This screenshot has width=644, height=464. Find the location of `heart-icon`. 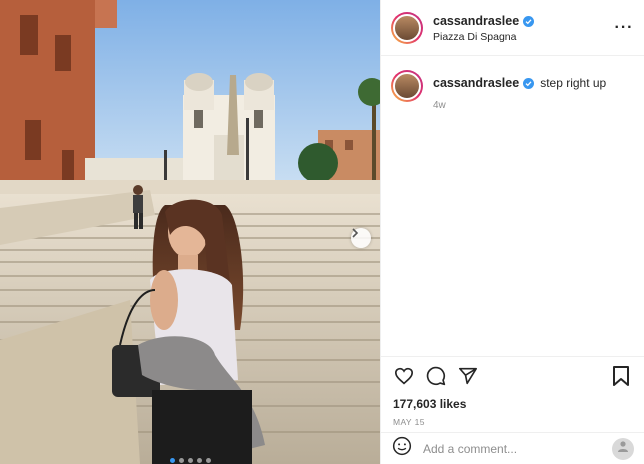

heart-icon is located at coordinates (404, 378).